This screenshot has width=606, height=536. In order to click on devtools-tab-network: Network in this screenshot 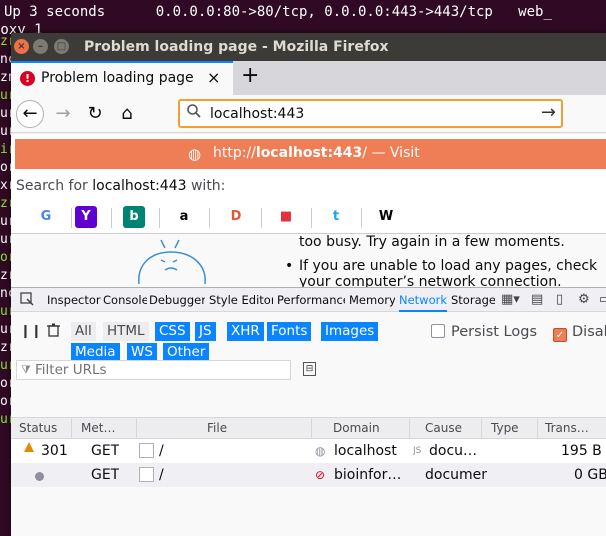, I will do `click(423, 302)`.